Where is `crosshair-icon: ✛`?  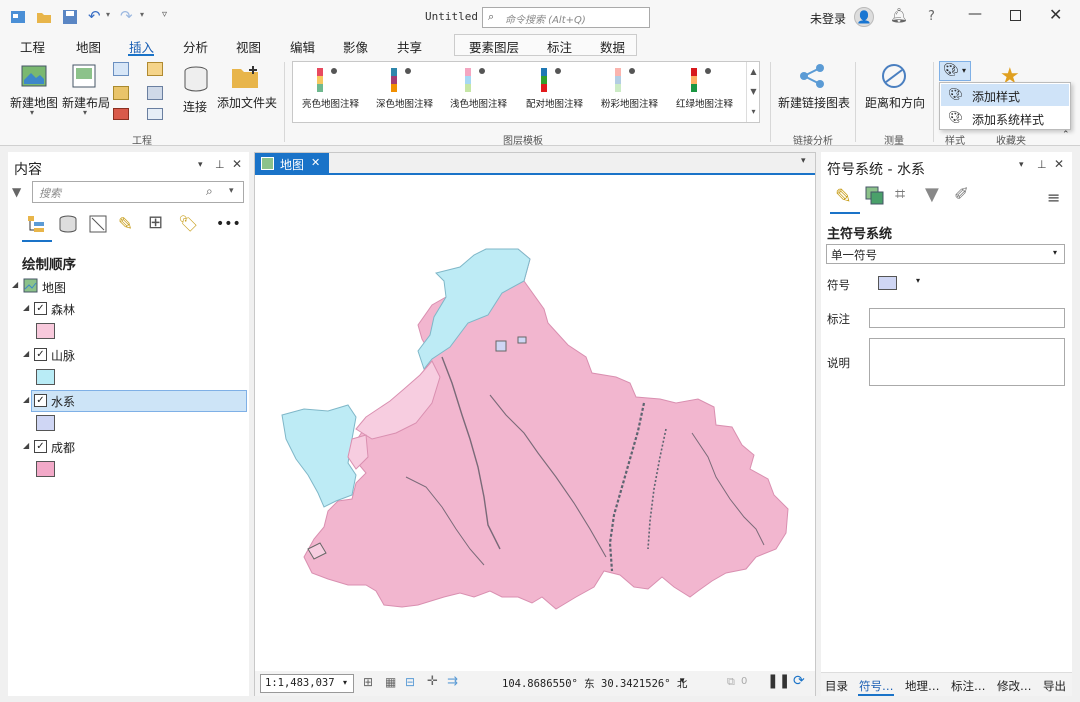 crosshair-icon: ✛ is located at coordinates (432, 681).